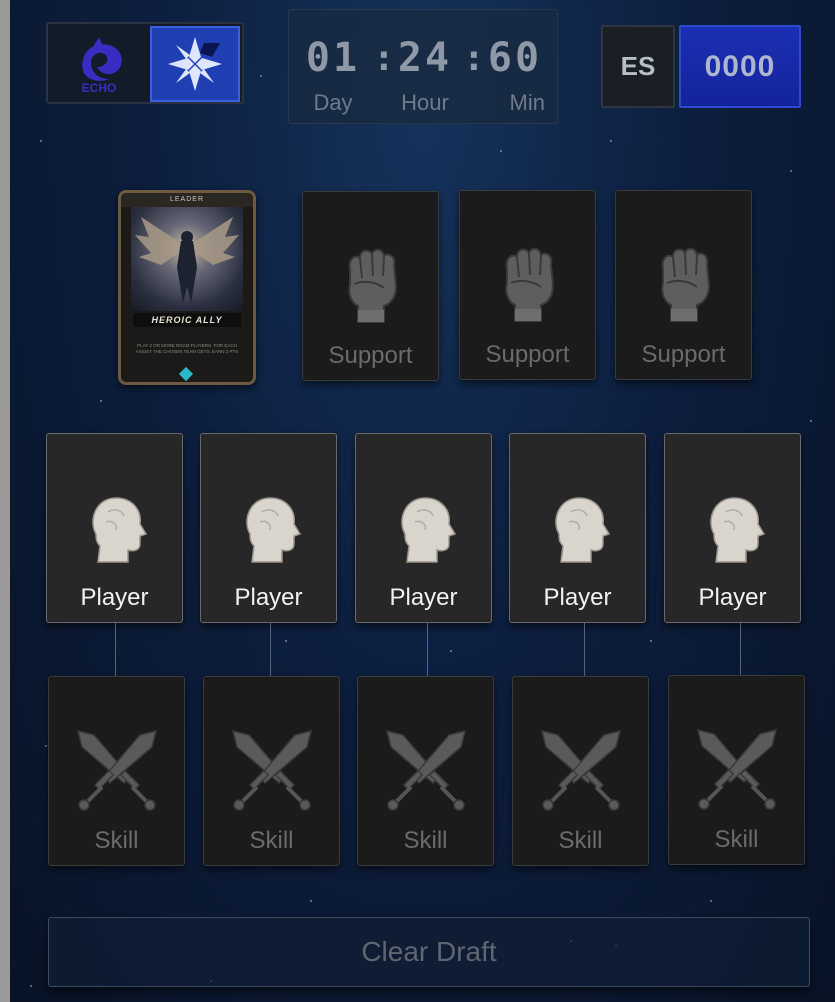 The height and width of the screenshot is (1002, 835). I want to click on timer-hour: 24 Hour, so click(425, 63).